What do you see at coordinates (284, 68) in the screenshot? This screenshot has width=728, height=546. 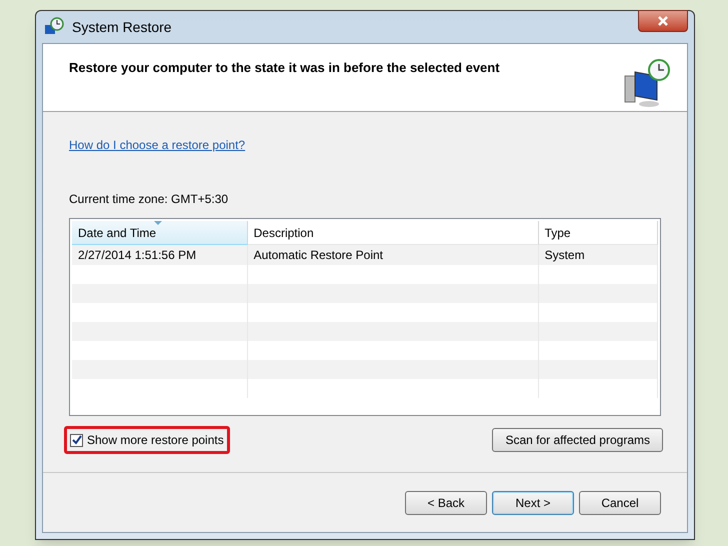 I see `dialog-heading: Restore your computer to the state it was in before the selected event` at bounding box center [284, 68].